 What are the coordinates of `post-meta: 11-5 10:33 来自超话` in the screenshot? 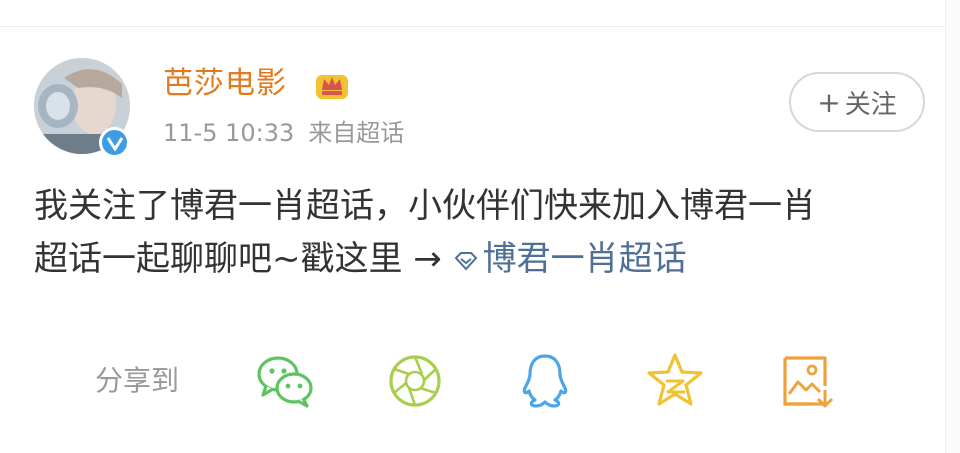 It's located at (283, 133).